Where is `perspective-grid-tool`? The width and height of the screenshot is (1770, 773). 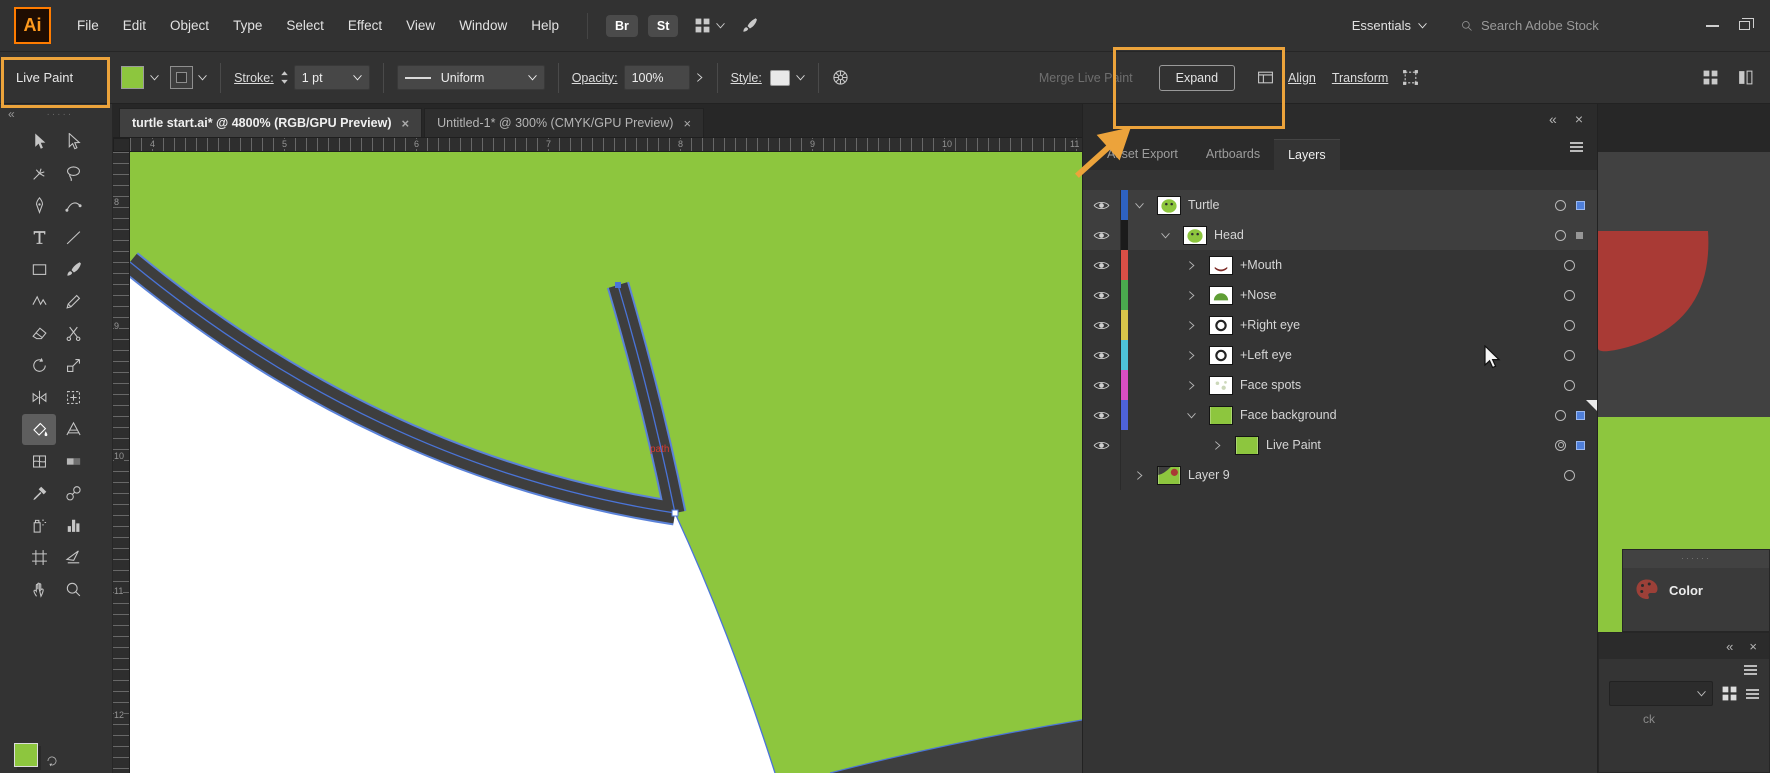
perspective-grid-tool is located at coordinates (73, 429).